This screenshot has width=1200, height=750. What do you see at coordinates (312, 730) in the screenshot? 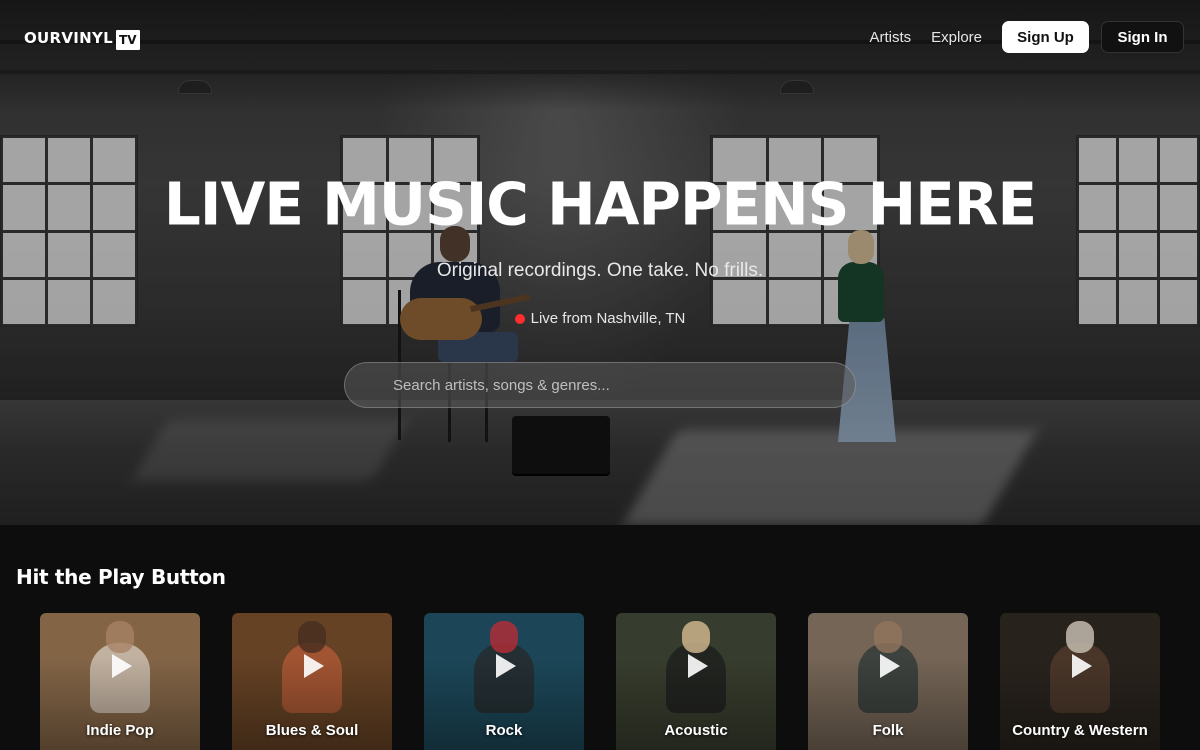
I see `genre-label: Blues & Soul` at bounding box center [312, 730].